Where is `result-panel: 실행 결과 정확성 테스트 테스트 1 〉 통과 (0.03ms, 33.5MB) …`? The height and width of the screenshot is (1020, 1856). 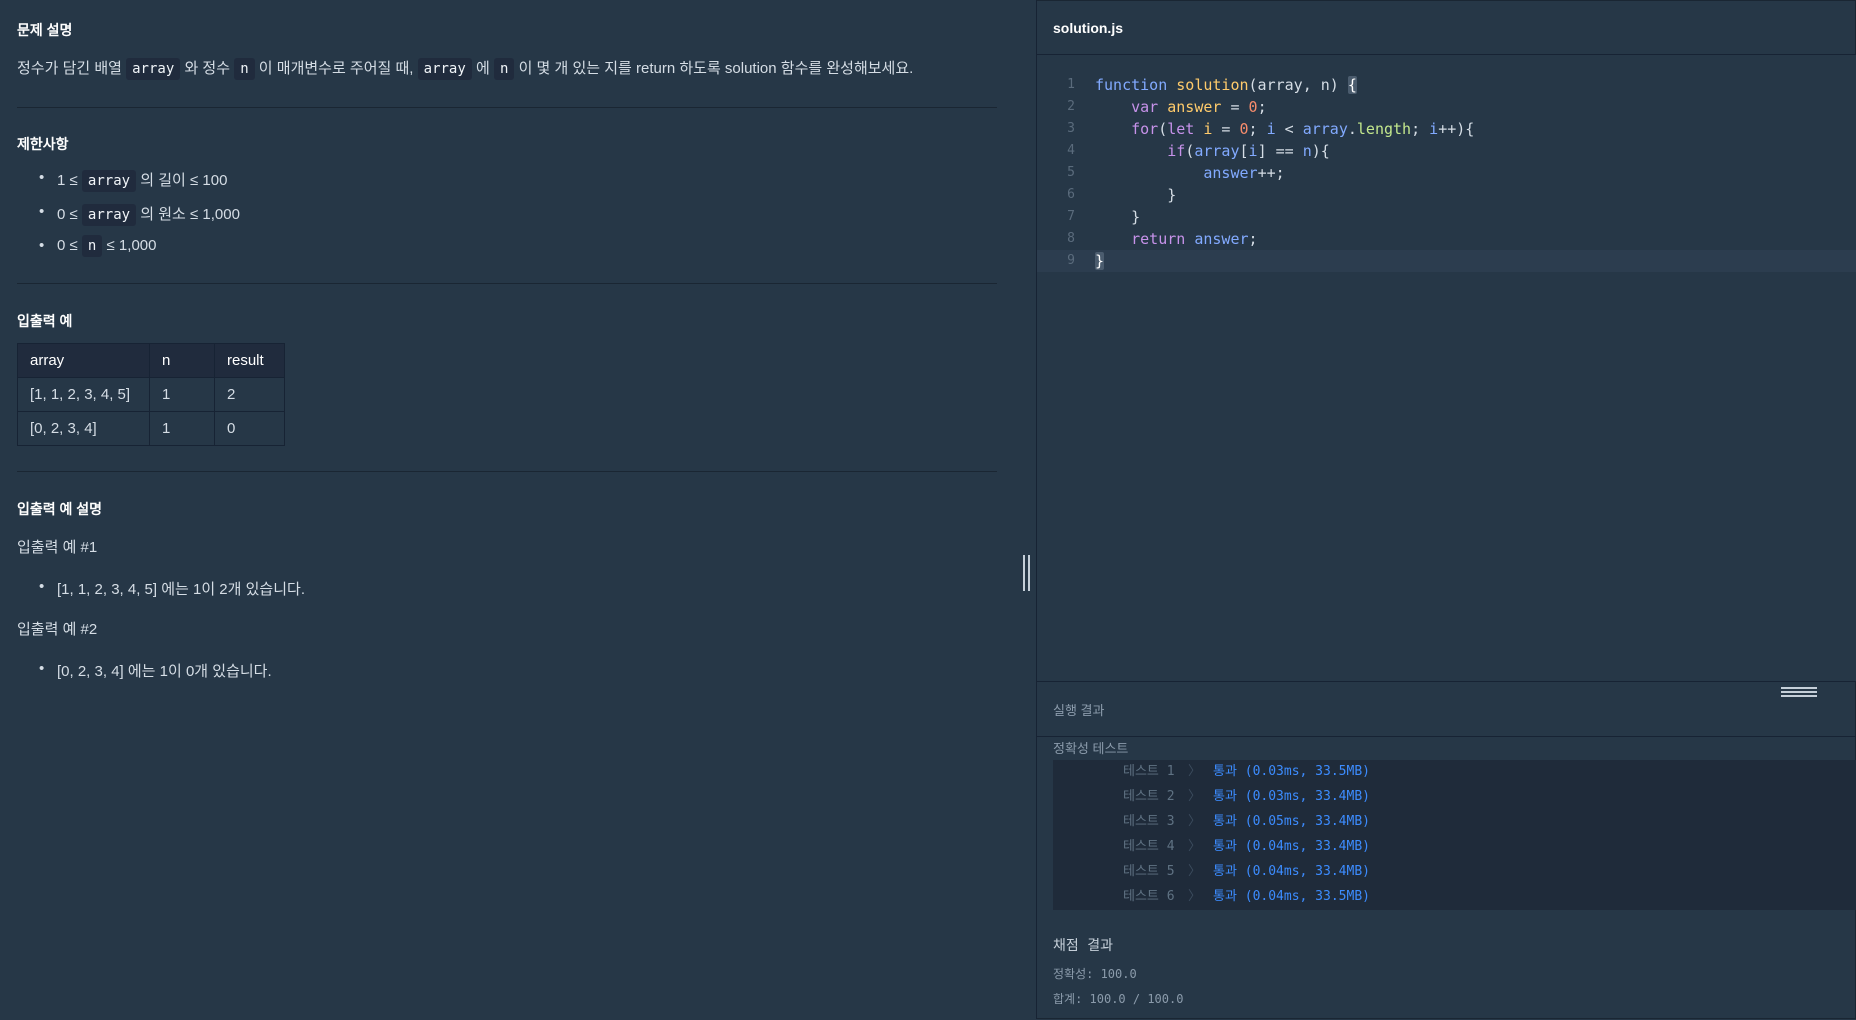 result-panel: 실행 결과 정확성 테스트 테스트 1 〉 통과 (0.03ms, 33.5MB) … is located at coordinates (1446, 850).